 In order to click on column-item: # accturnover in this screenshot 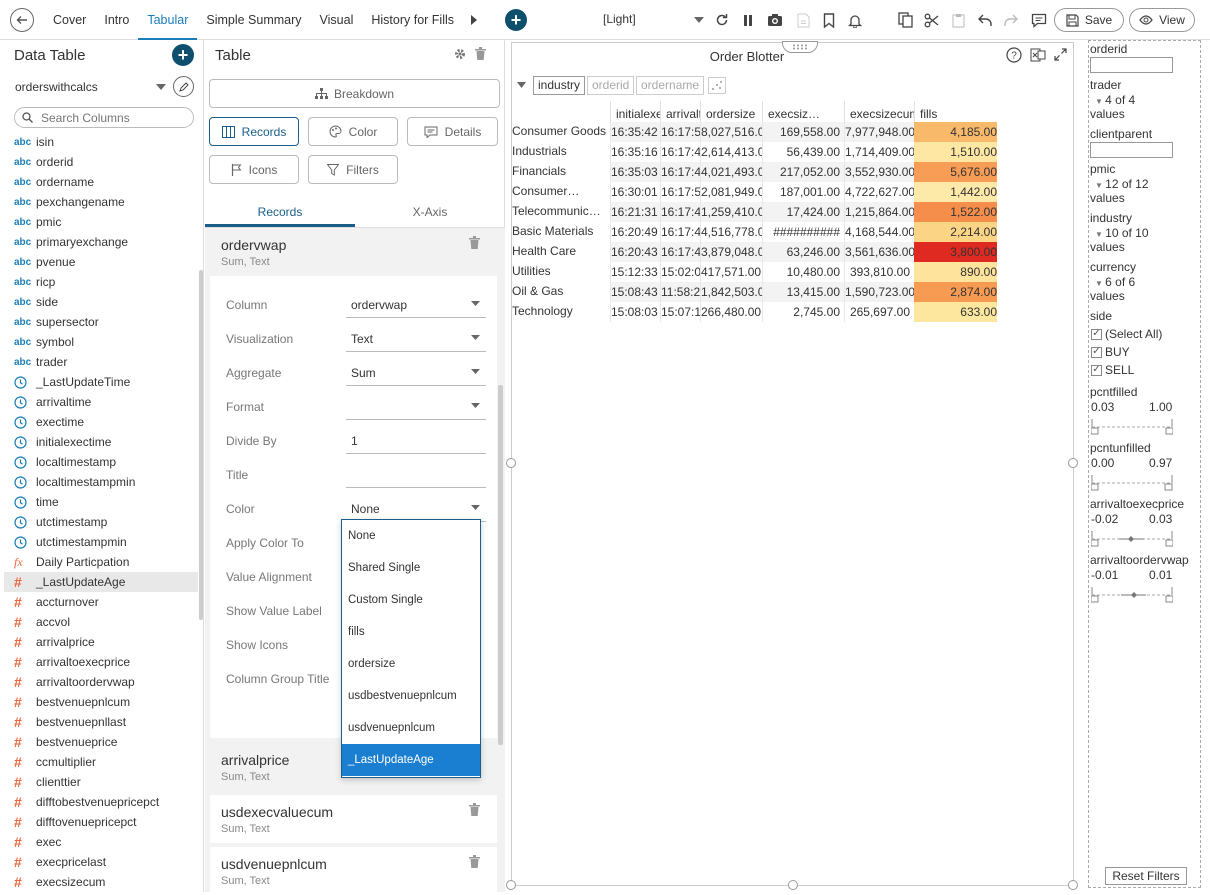, I will do `click(101, 602)`.